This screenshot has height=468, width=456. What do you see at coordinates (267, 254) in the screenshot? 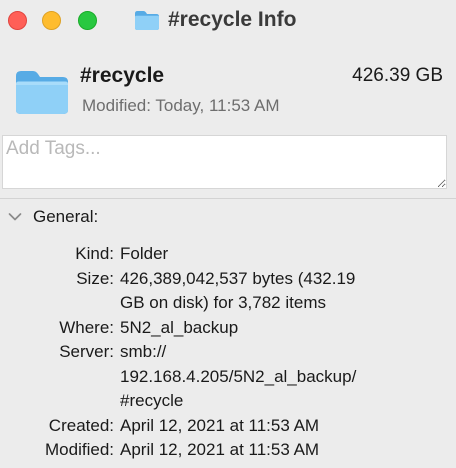
I see `property-value: Folder` at bounding box center [267, 254].